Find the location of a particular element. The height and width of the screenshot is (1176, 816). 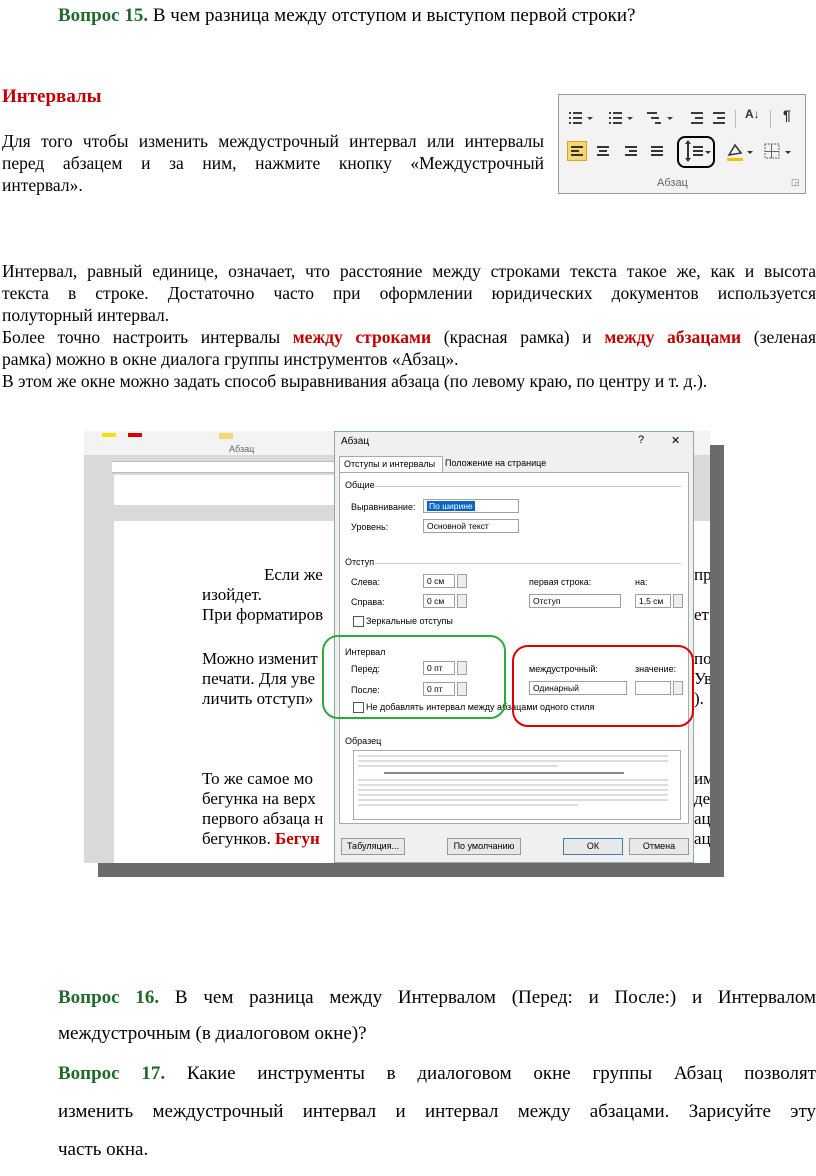

preview-box is located at coordinates (517, 785).